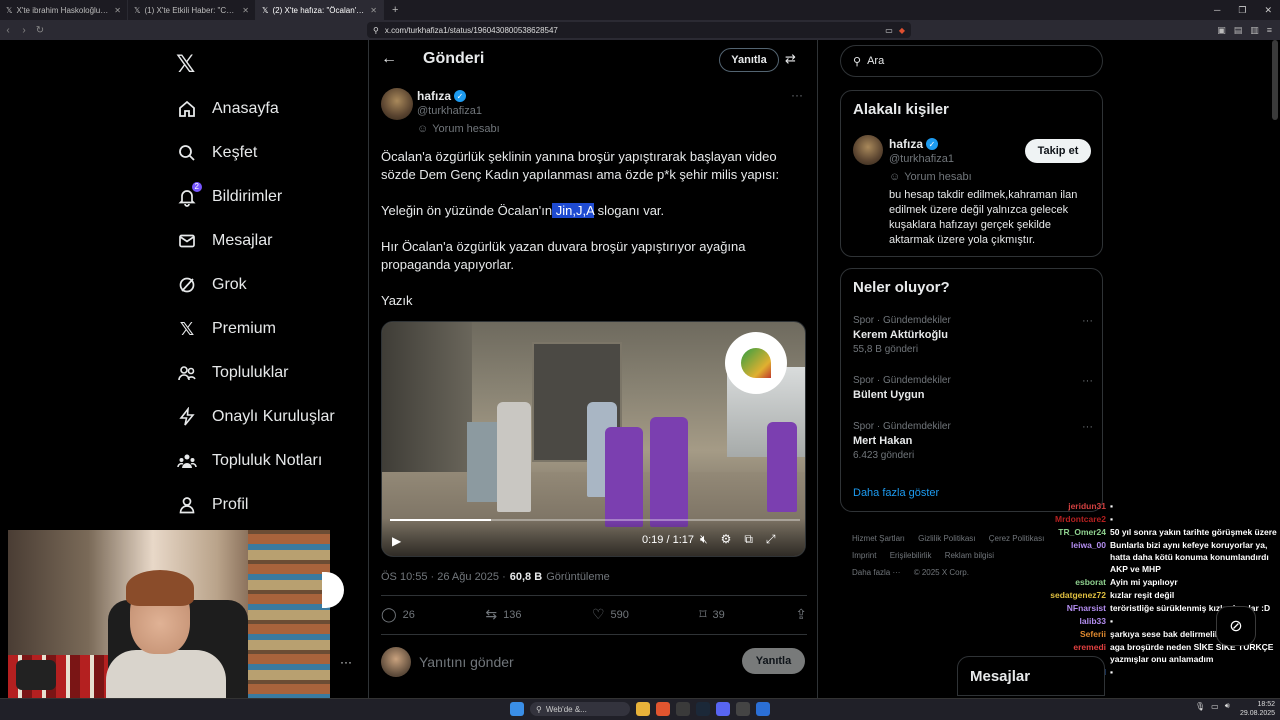  I want to click on maximize-icon: ❐, so click(1242, 10).